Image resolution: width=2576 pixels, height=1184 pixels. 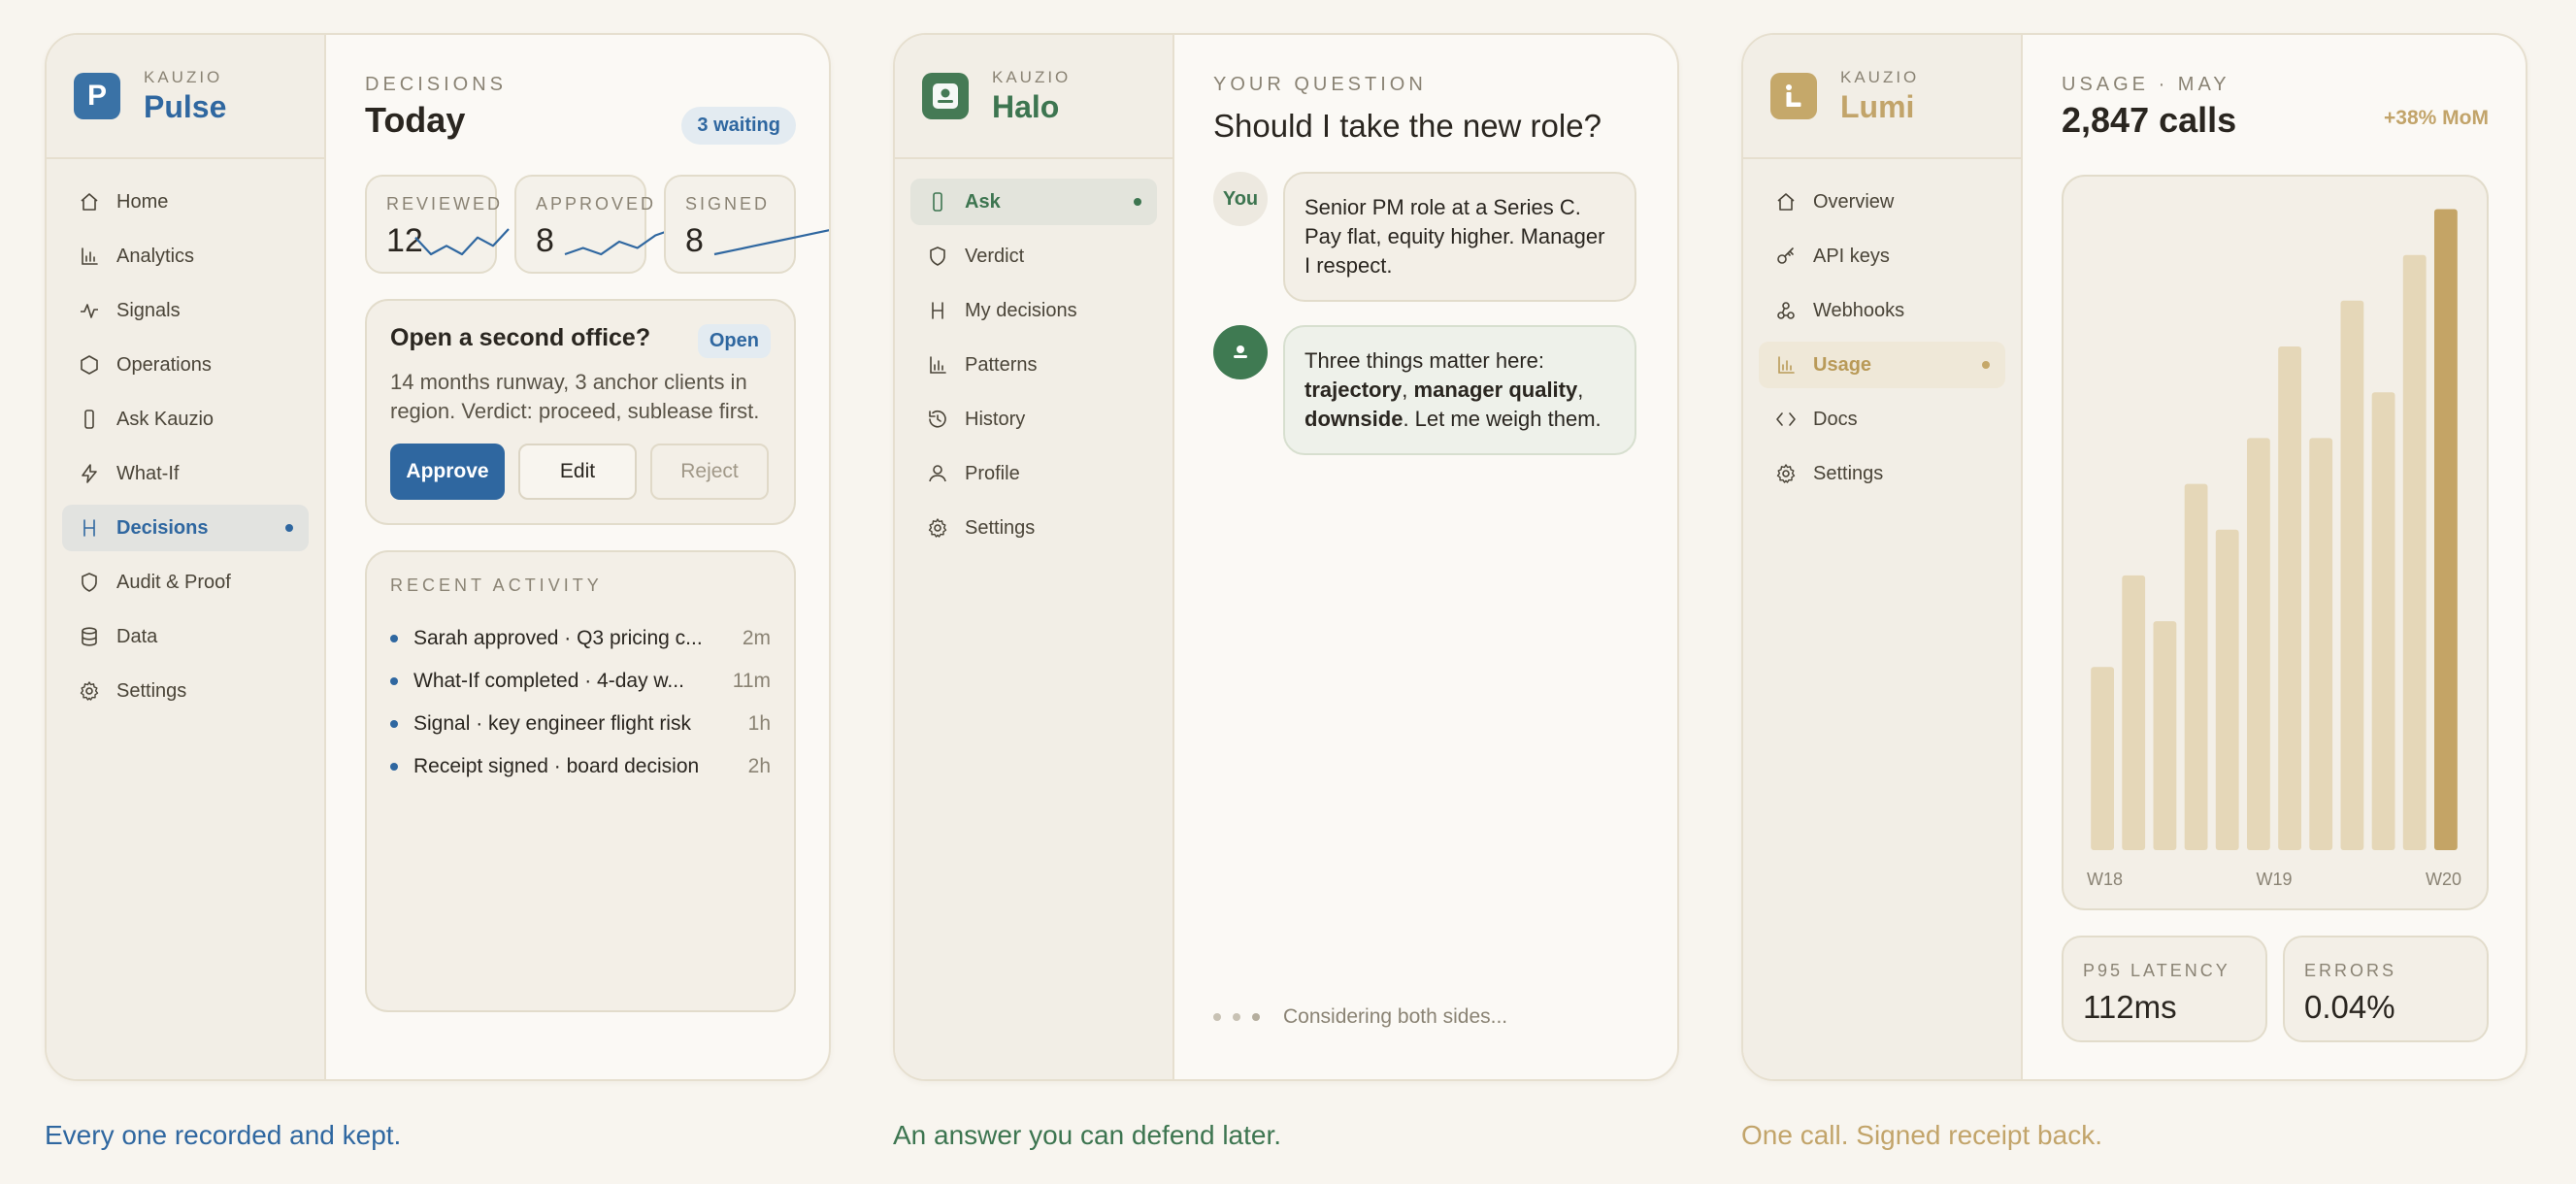 I want to click on activity-text: Signal · key engineer flight risk, so click(x=552, y=723).